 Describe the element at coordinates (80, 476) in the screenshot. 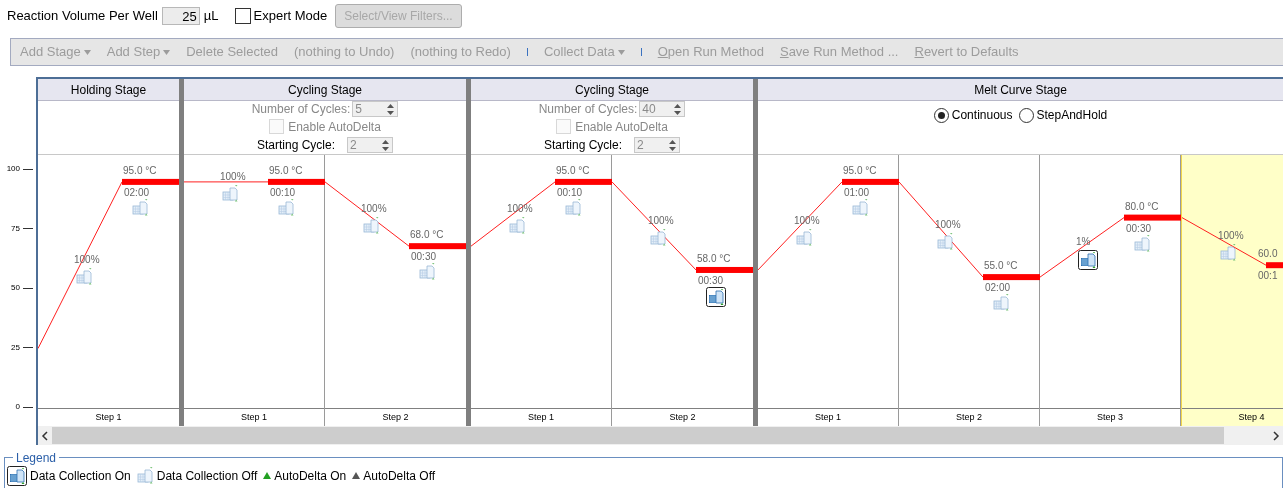

I see `legend-label: Data Collection On` at that location.